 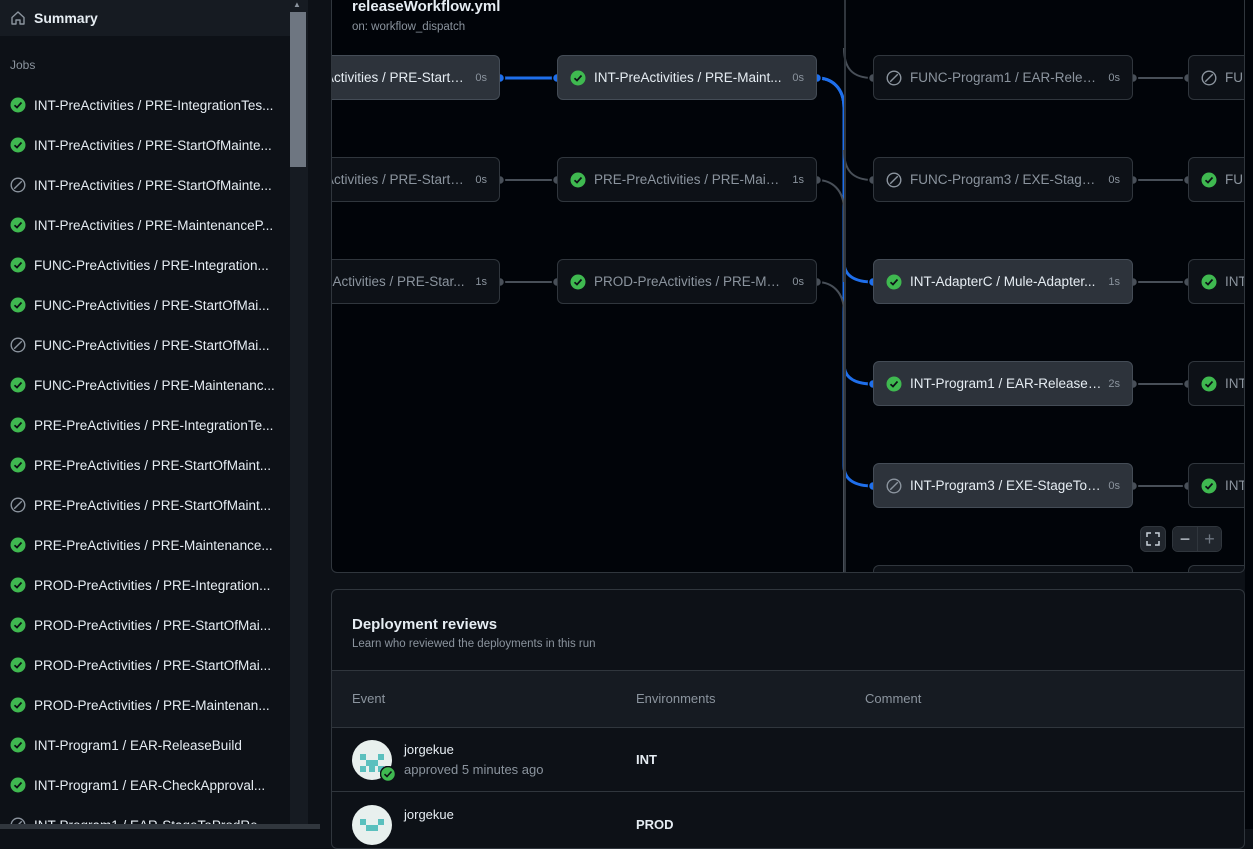 I want to click on graph-column-divider, so click(x=845, y=286).